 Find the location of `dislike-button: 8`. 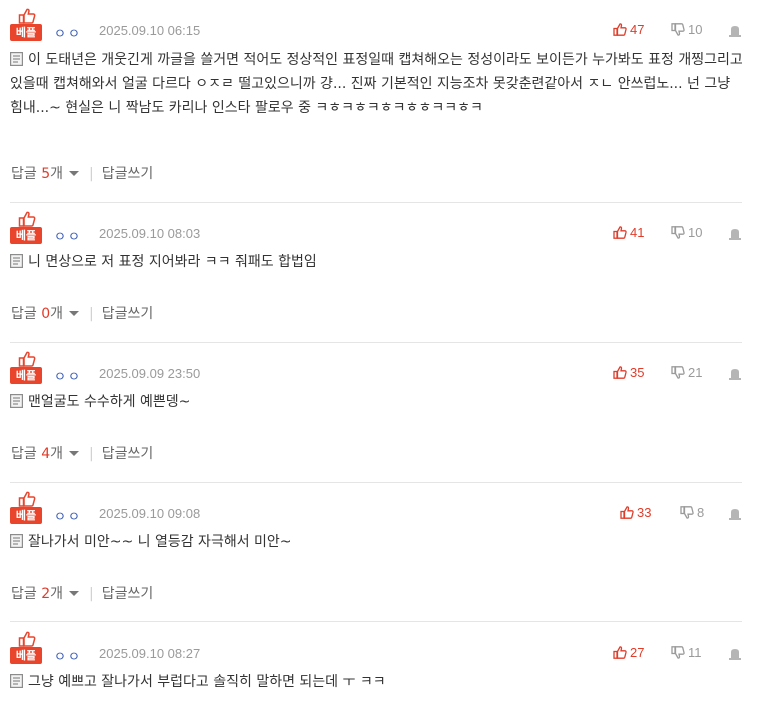

dislike-button: 8 is located at coordinates (692, 512).